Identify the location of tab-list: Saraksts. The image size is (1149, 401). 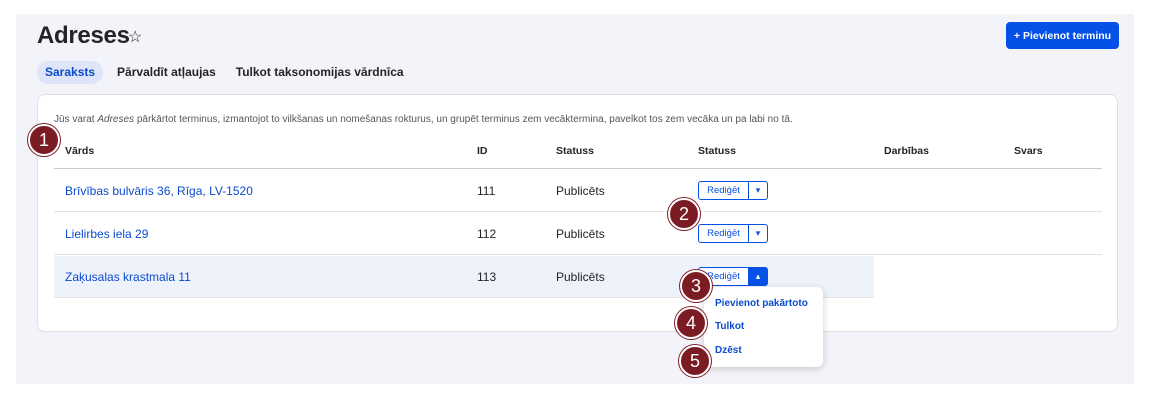
(70, 72).